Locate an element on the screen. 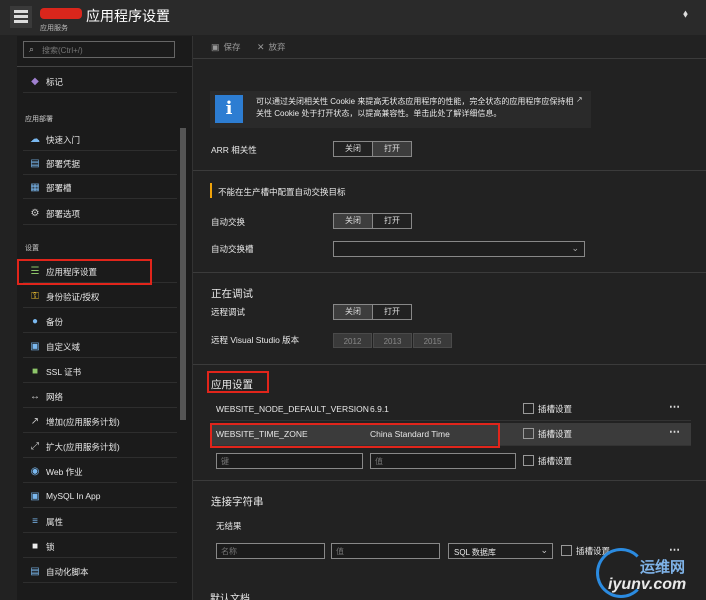 The height and width of the screenshot is (600, 706). app-setting-key: WEBSITE_NODE_DEFAULT_VERSION is located at coordinates (292, 409).